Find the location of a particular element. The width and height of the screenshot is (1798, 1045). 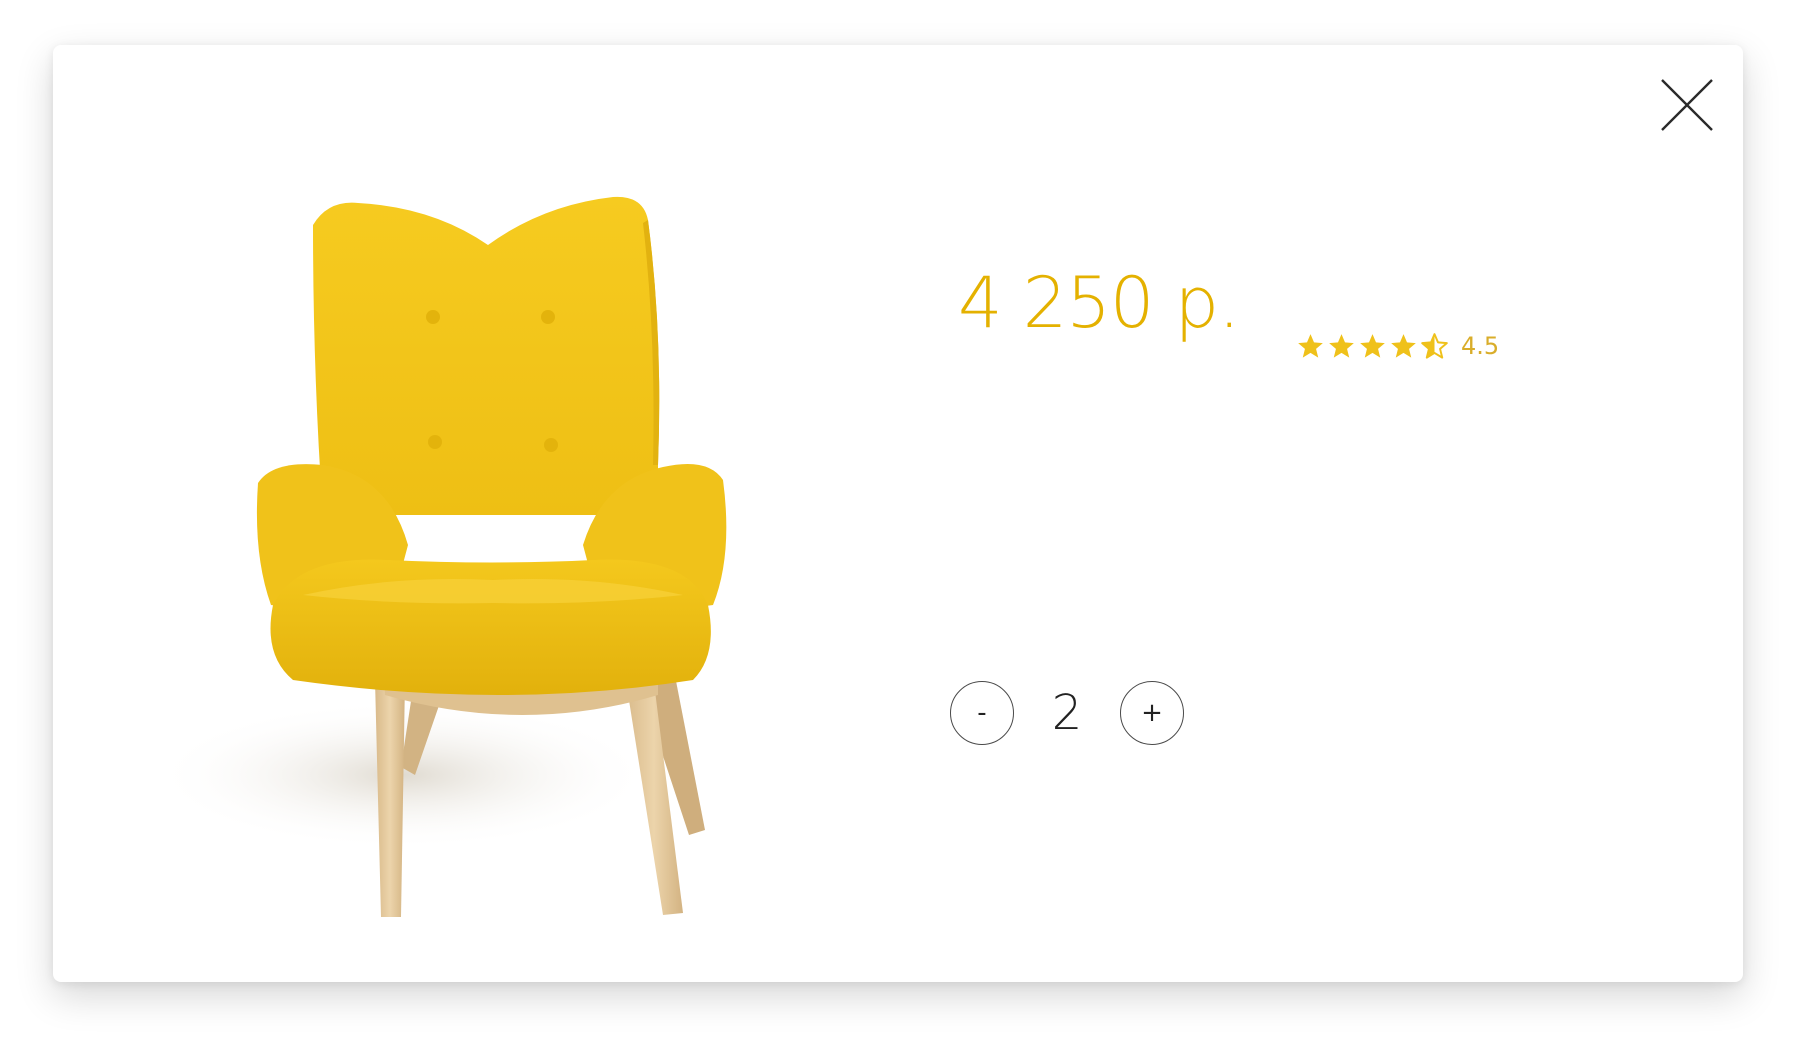

product-rating: 4.5 is located at coordinates (1397, 346).